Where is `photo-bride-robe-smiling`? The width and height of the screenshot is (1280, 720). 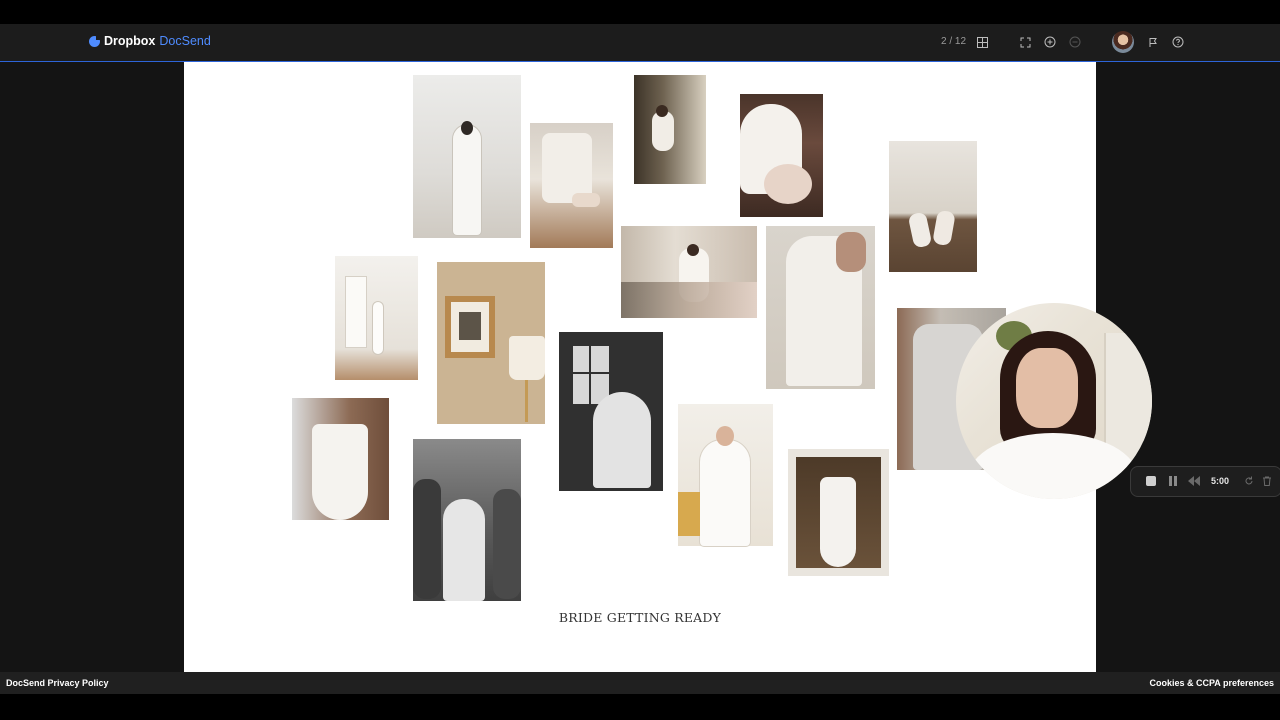
photo-bride-robe-smiling is located at coordinates (725, 475).